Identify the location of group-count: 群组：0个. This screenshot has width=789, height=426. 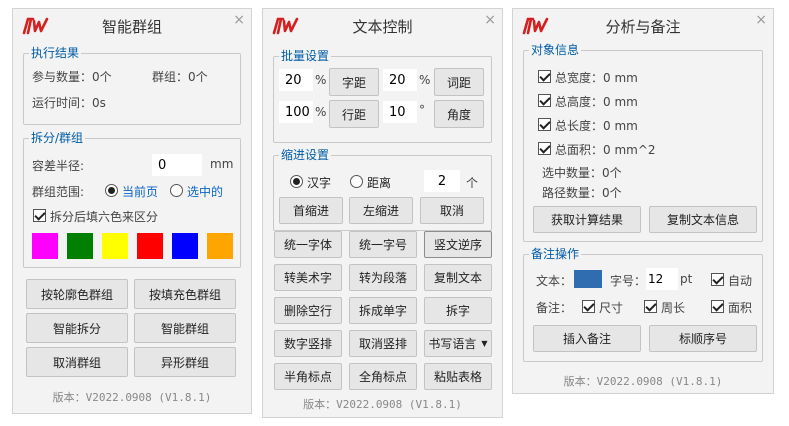
(180, 77).